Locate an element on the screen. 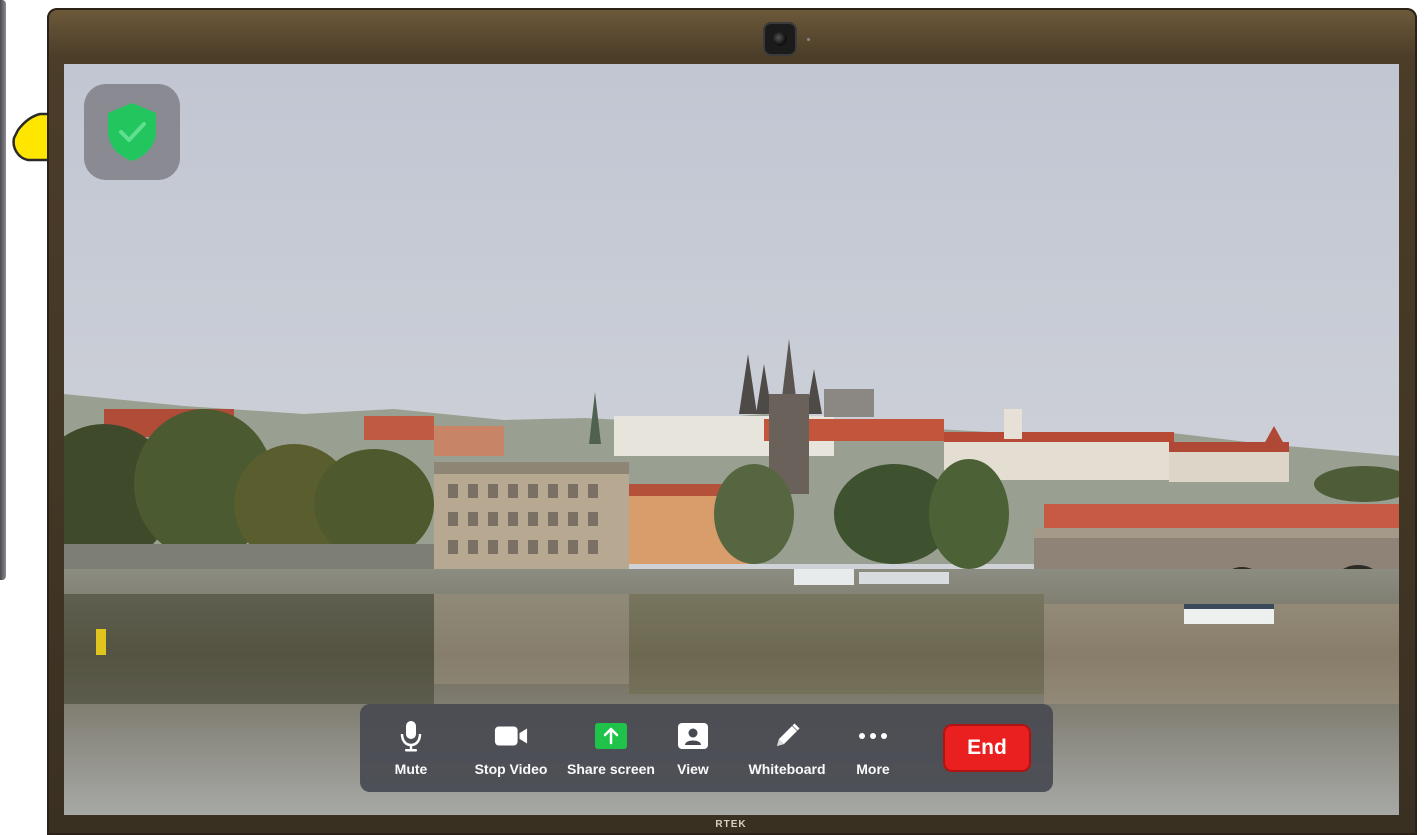  webcam-indicator is located at coordinates (808, 39).